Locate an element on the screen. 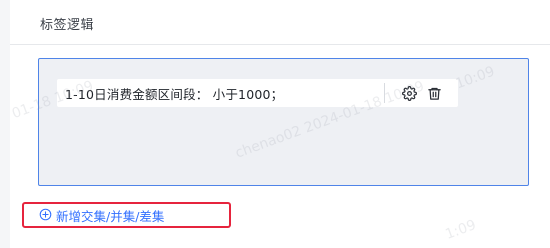 The height and width of the screenshot is (248, 550). trash-icon is located at coordinates (434, 93).